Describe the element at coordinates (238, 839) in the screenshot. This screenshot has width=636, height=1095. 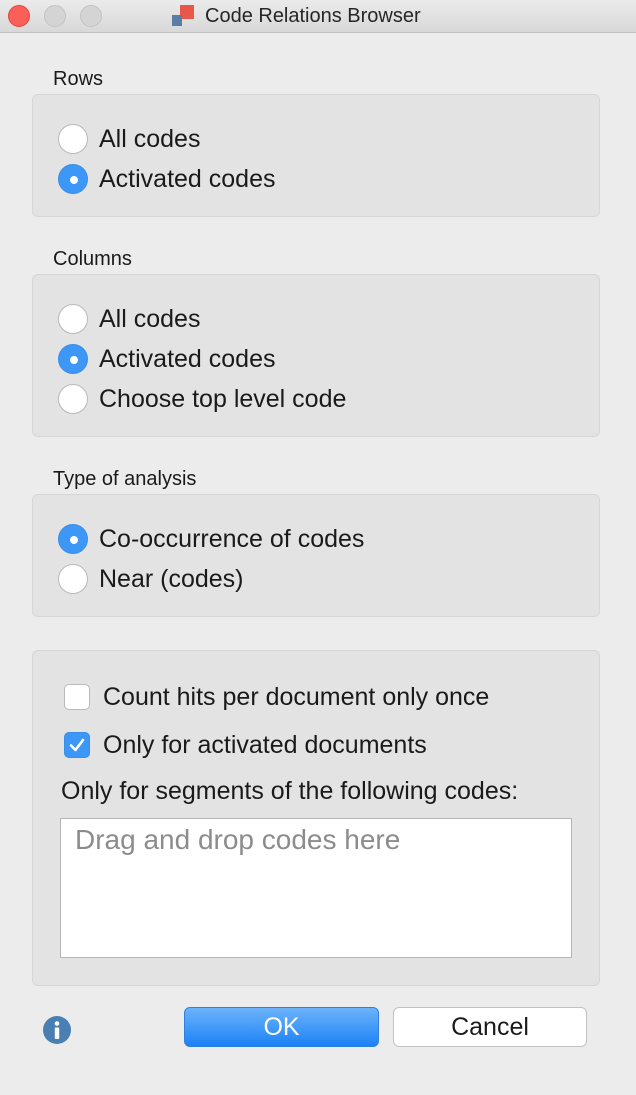
I see `drop-area-placeholder: Drag and drop codes here` at that location.